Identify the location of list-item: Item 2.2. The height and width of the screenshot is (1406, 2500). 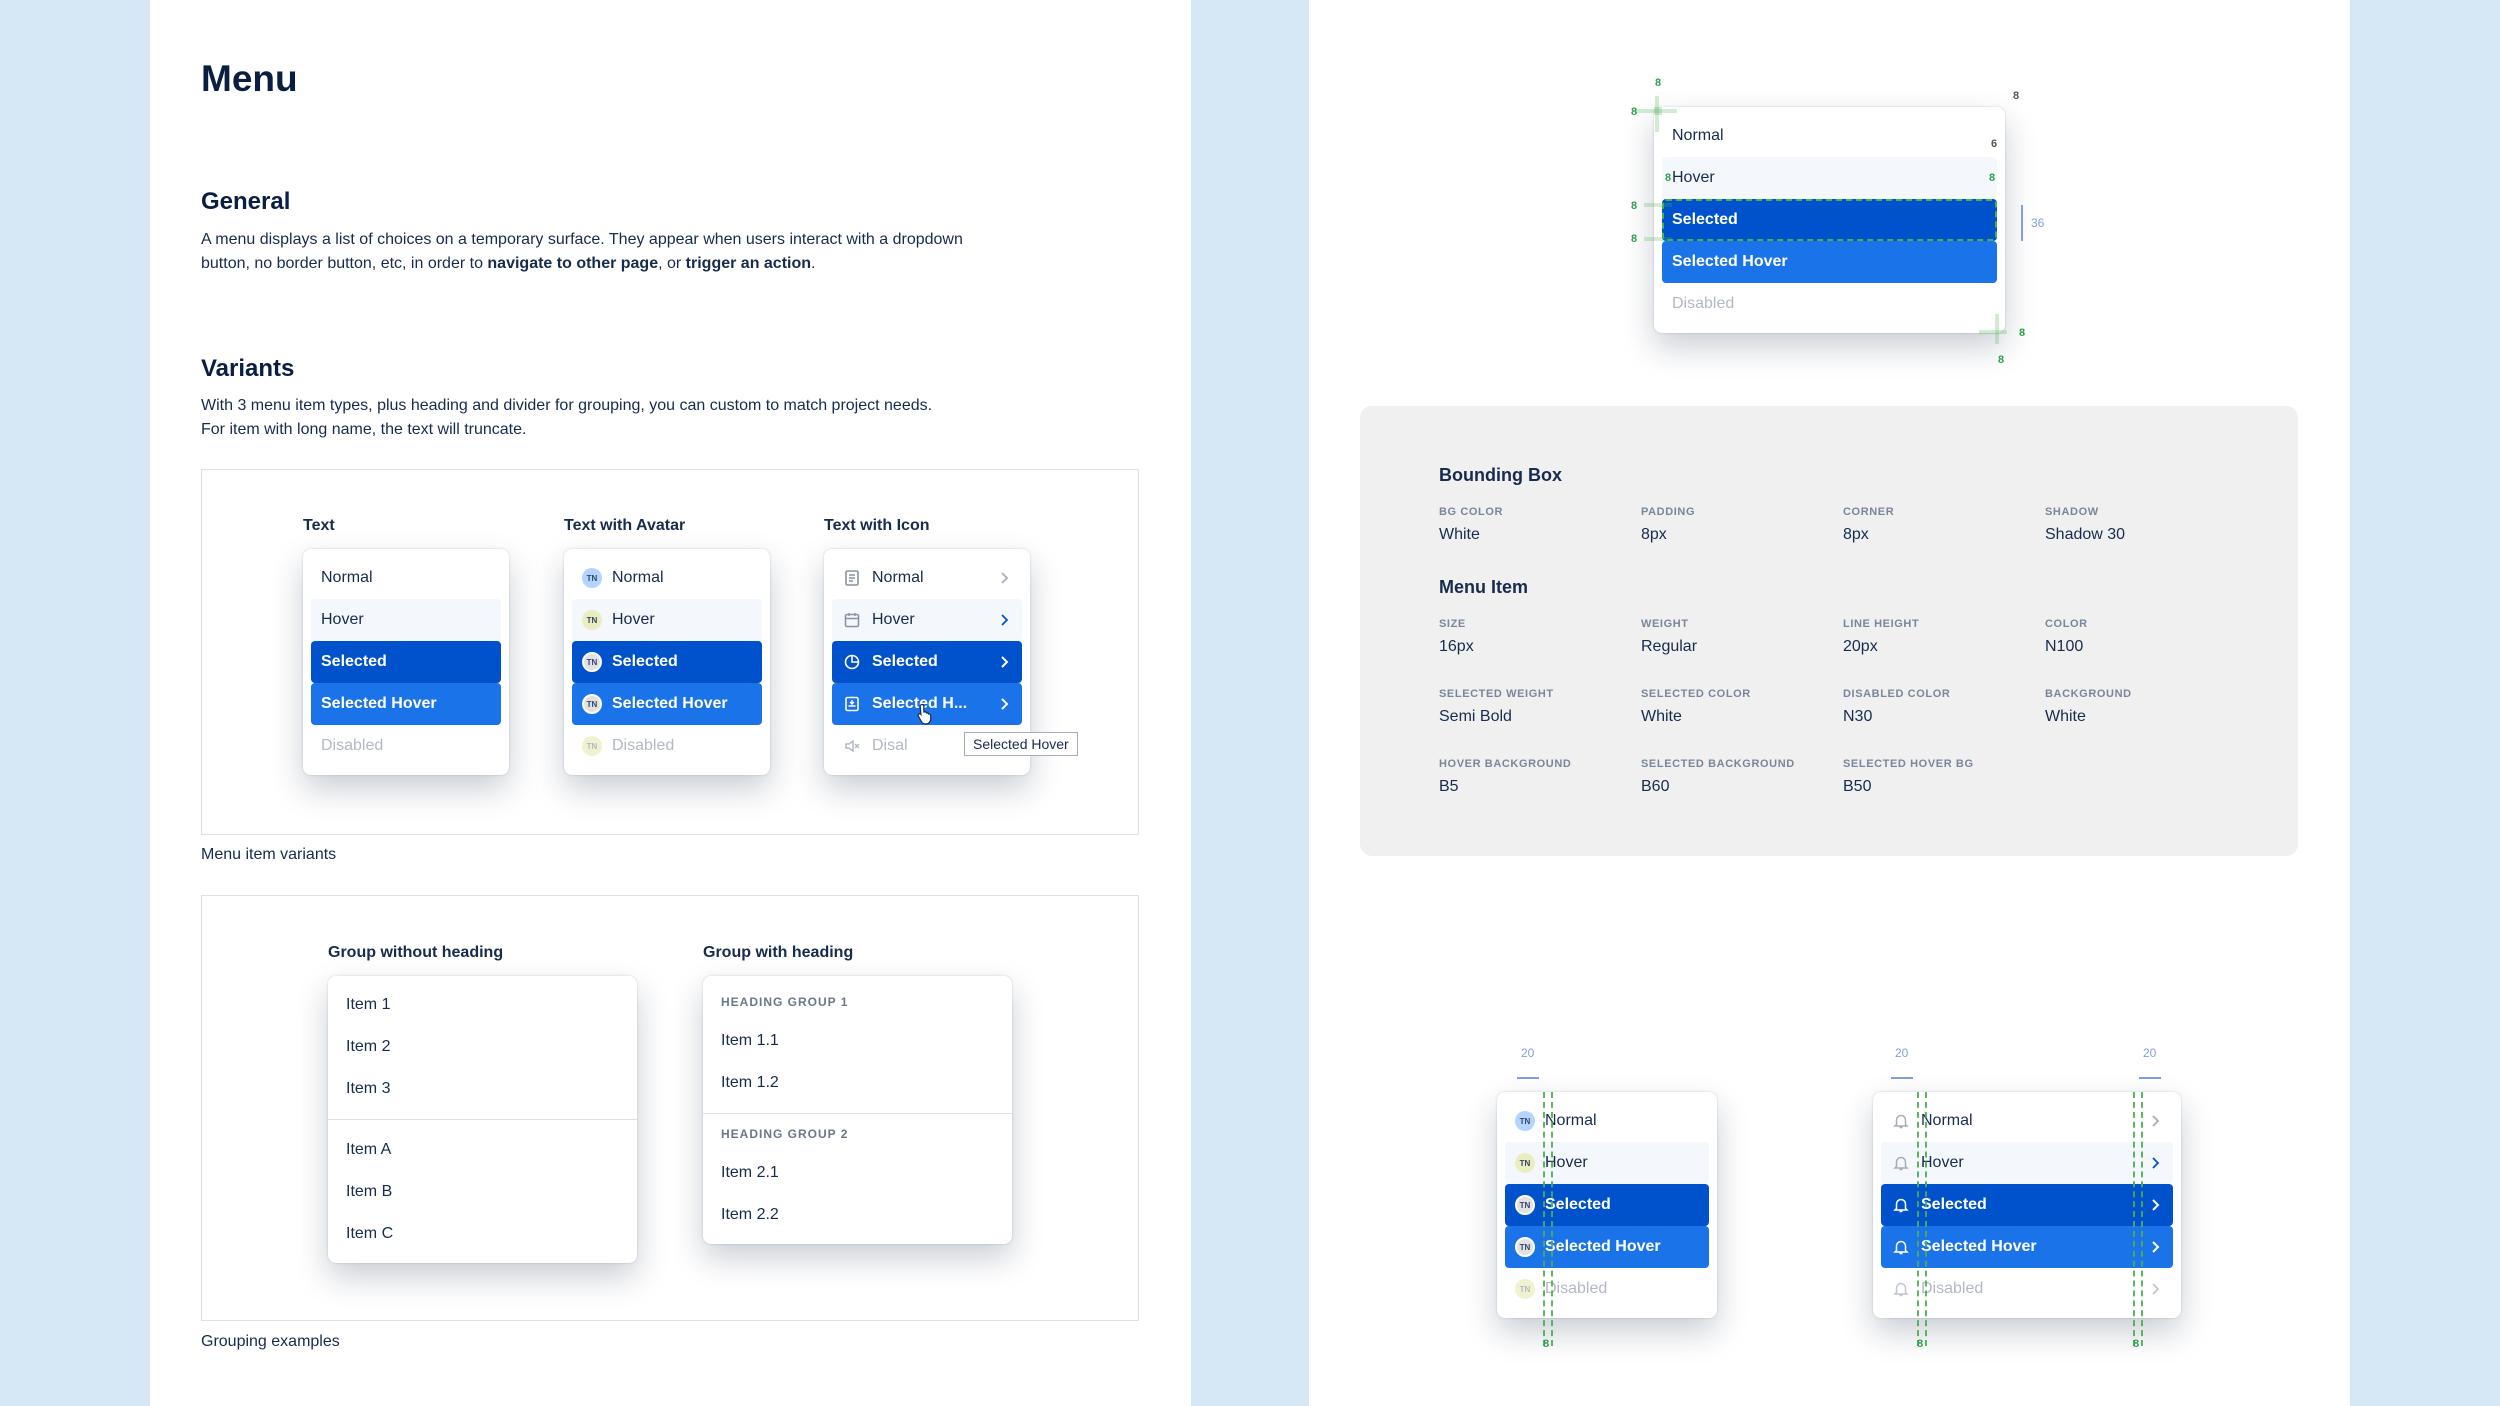
(857, 1215).